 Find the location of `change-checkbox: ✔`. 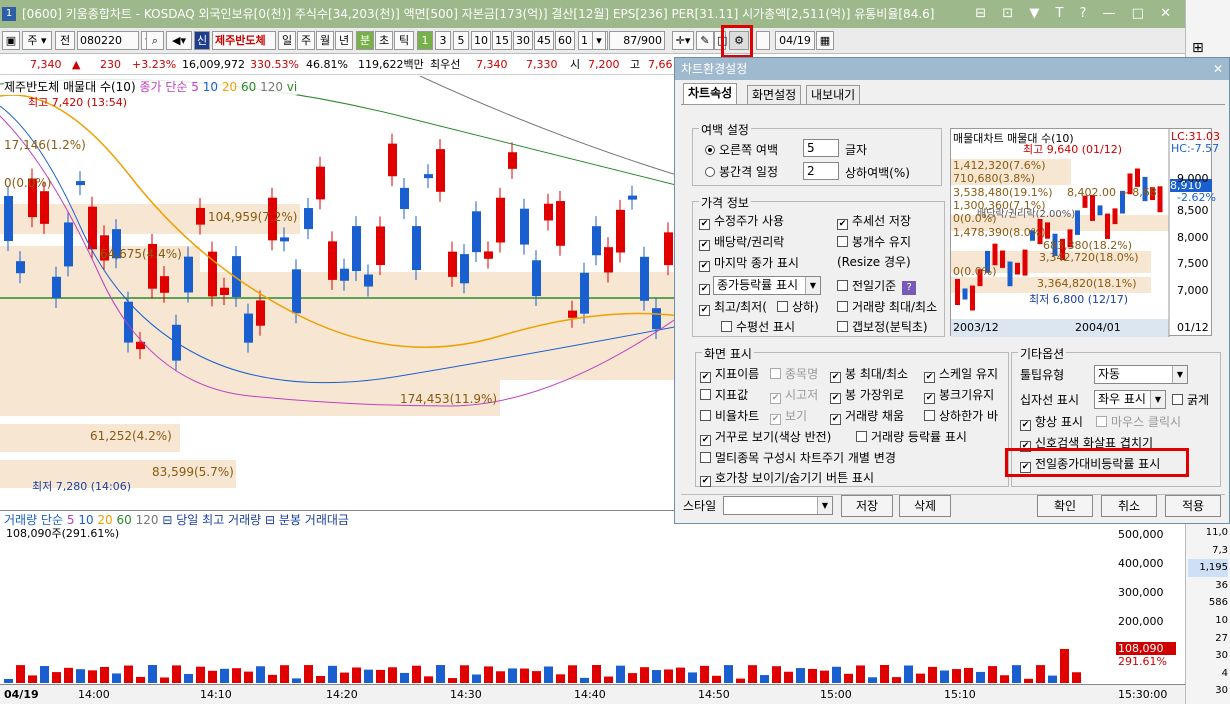

change-checkbox: ✔ is located at coordinates (706, 287).